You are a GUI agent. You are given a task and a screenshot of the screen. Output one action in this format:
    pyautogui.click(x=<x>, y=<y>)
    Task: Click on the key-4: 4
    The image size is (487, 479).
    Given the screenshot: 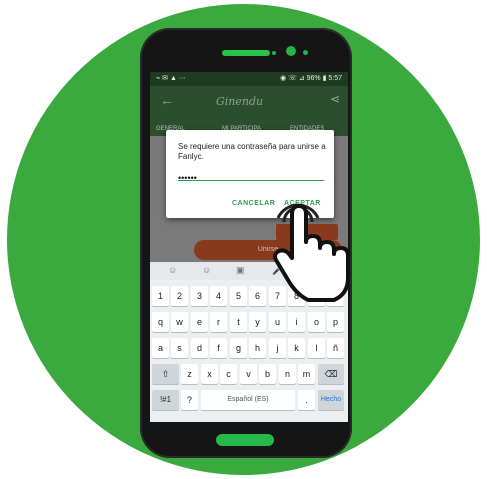 What is the action you would take?
    pyautogui.click(x=218, y=296)
    